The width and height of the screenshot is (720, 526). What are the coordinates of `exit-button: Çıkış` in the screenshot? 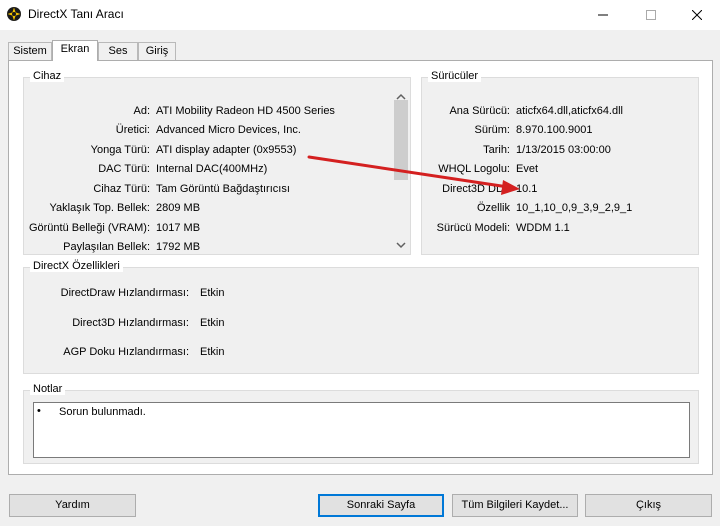 It's located at (648, 505).